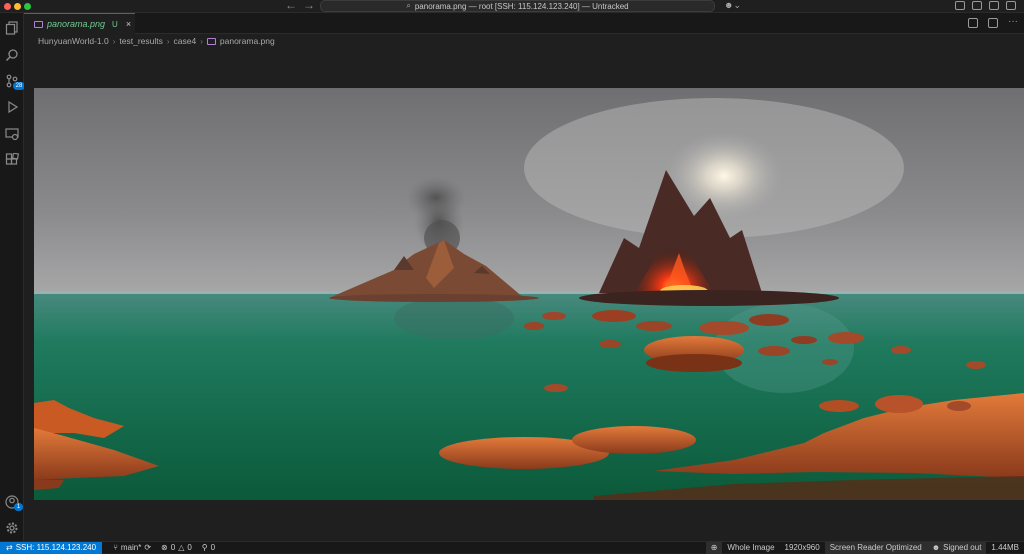  I want to click on signed-out-indicator: ☻ Signed out, so click(956, 547).